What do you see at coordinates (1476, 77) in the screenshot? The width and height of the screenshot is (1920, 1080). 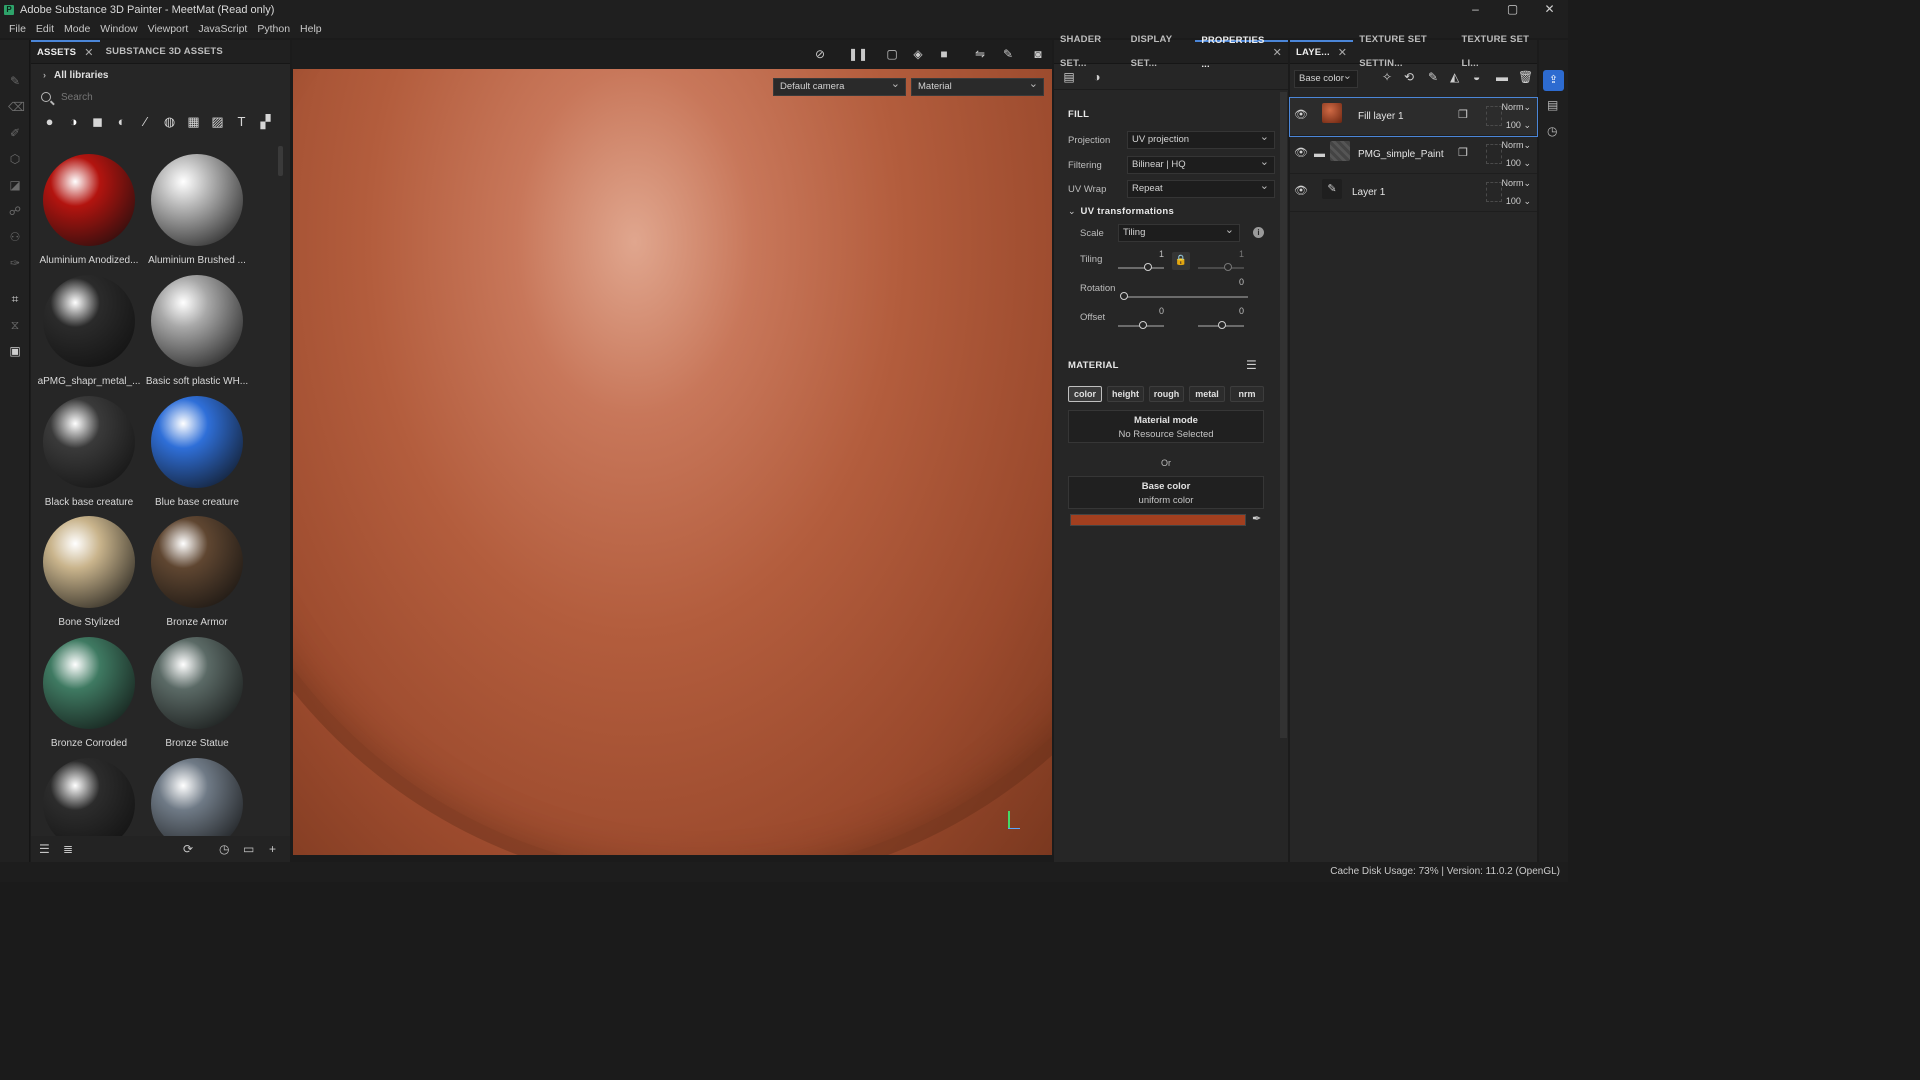 I see `smart-mask-icon: ◒` at bounding box center [1476, 77].